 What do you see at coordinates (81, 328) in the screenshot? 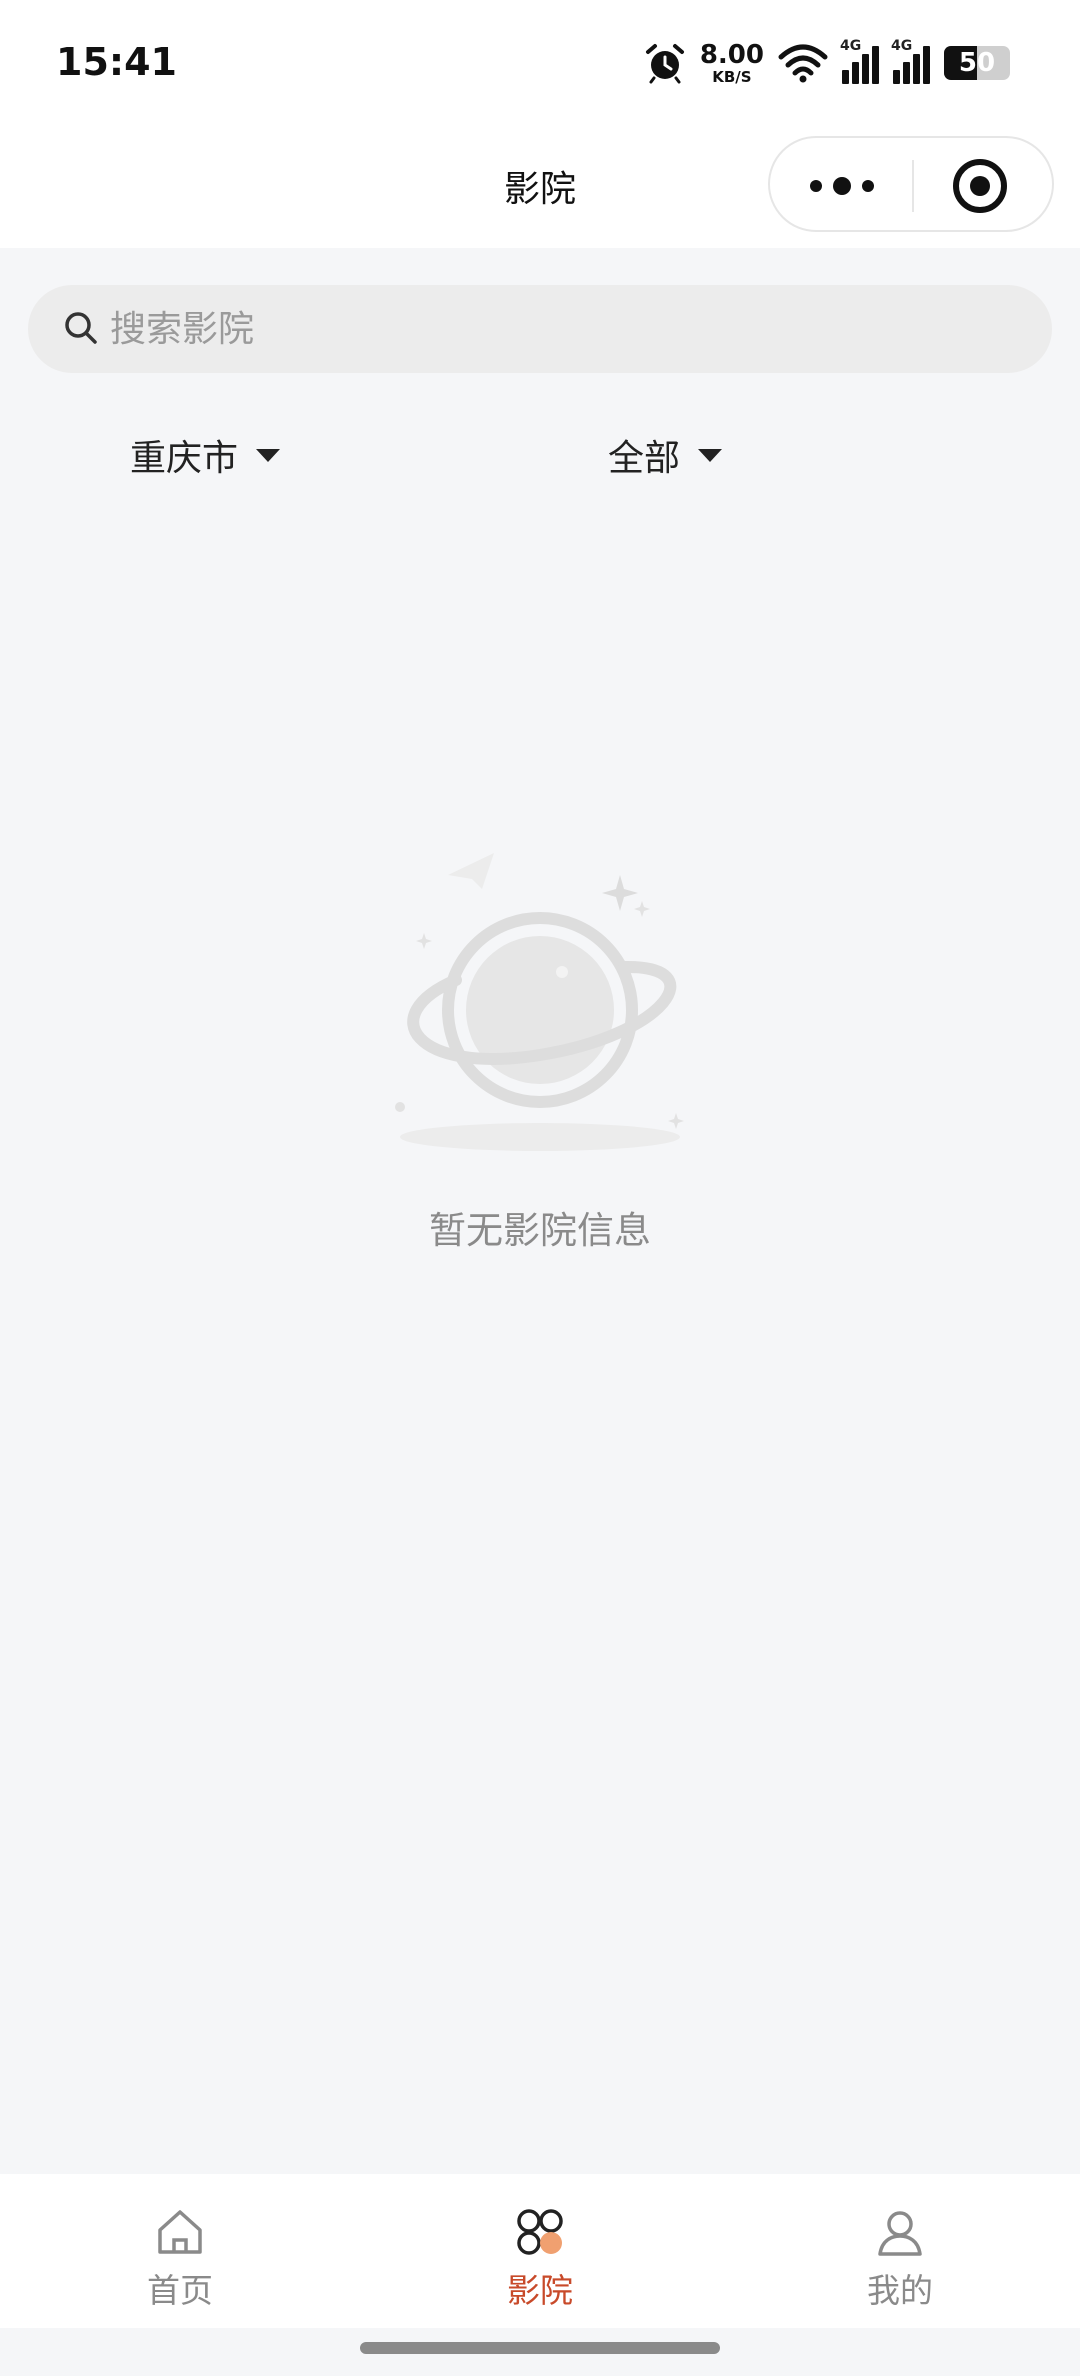
I see `search-icon` at bounding box center [81, 328].